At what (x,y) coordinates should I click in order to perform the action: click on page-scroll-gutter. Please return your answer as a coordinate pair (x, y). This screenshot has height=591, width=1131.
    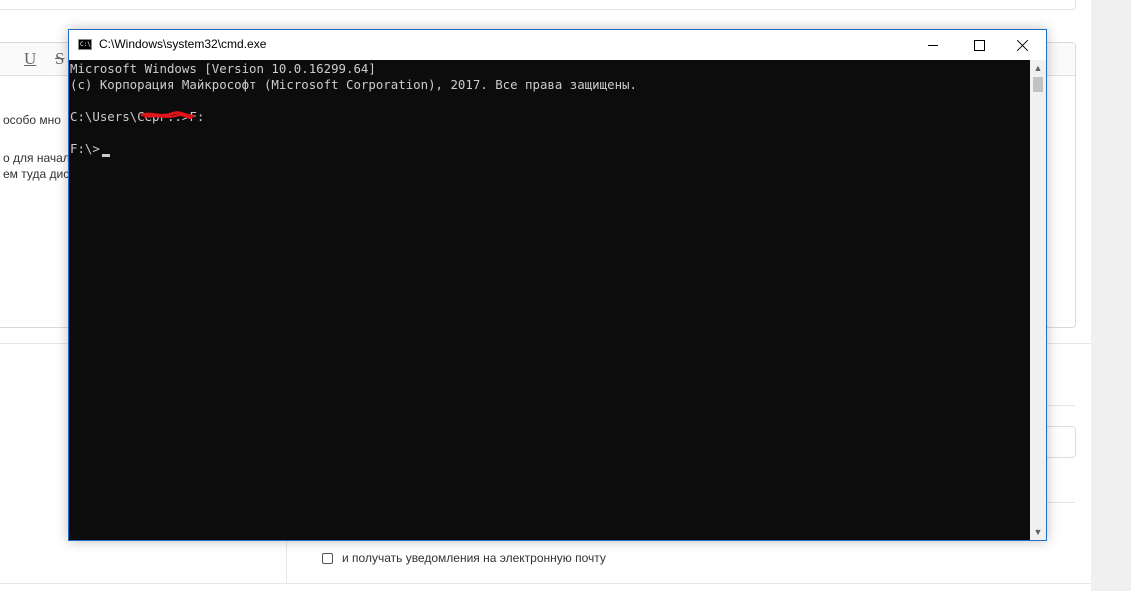
    Looking at the image, I should click on (1111, 295).